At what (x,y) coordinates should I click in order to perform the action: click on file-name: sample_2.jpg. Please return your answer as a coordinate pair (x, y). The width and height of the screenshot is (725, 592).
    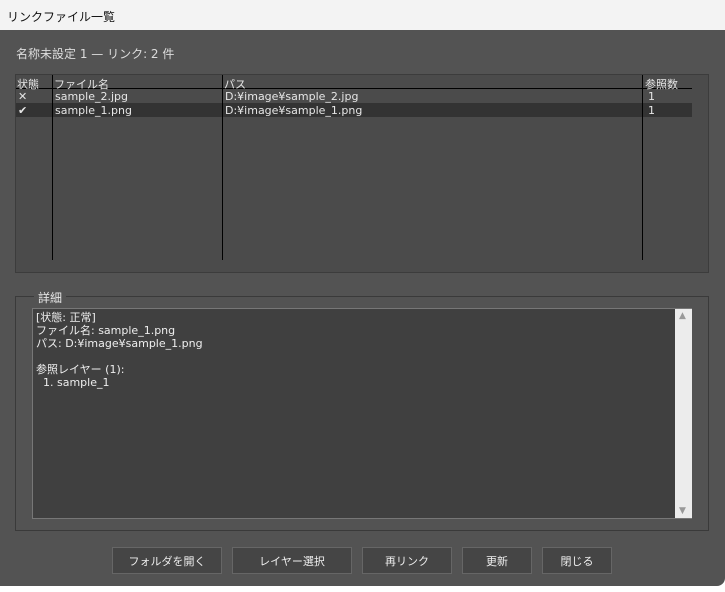
    Looking at the image, I should click on (92, 96).